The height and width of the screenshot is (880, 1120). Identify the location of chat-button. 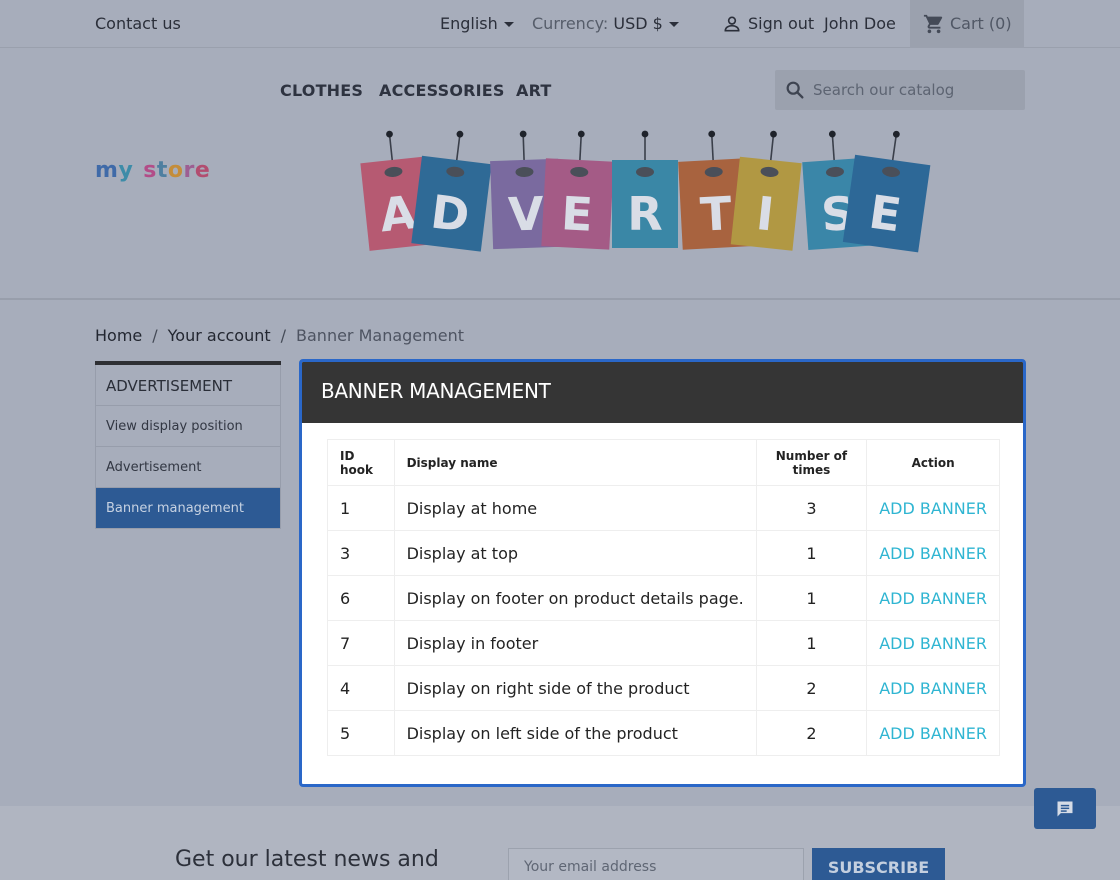
(1065, 808).